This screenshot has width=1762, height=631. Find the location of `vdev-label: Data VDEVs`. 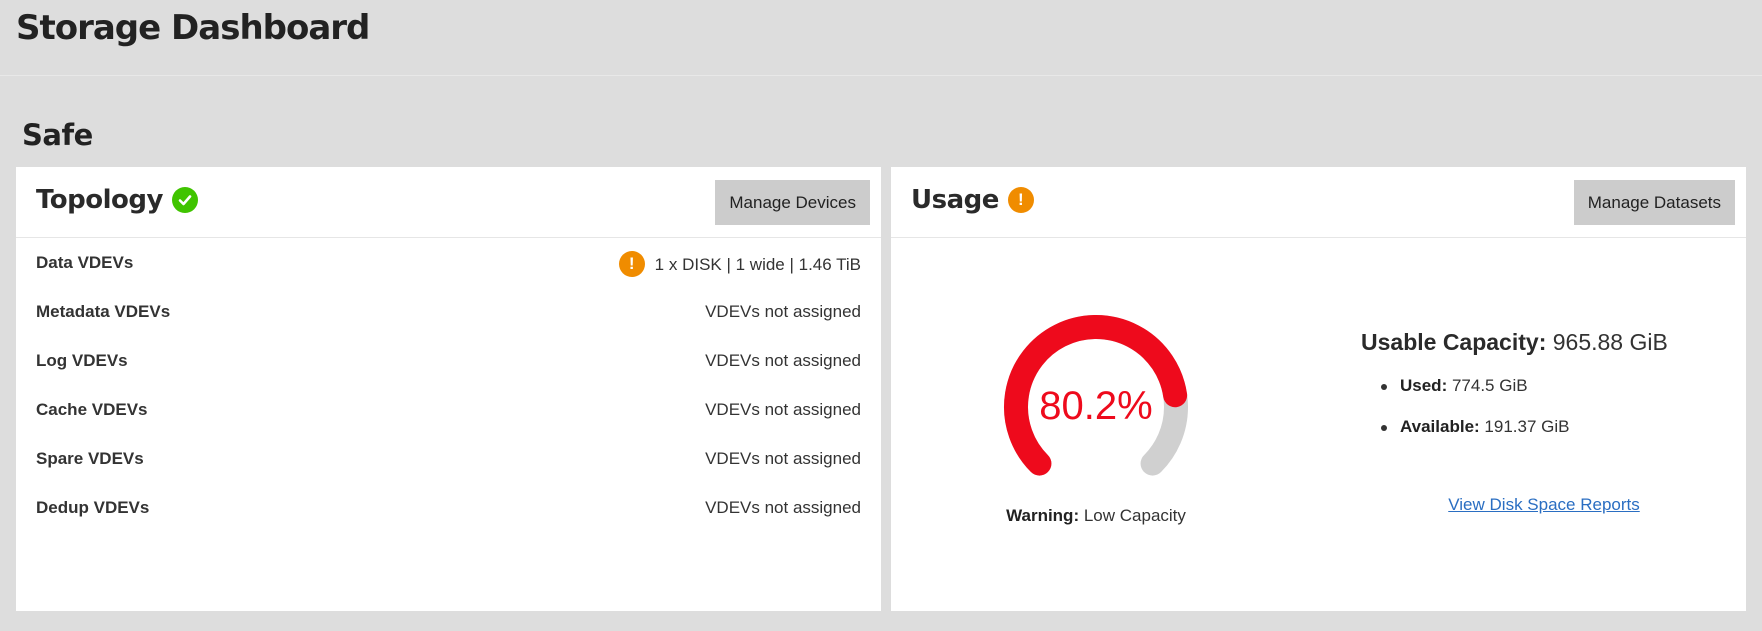

vdev-label: Data VDEVs is located at coordinates (85, 262).